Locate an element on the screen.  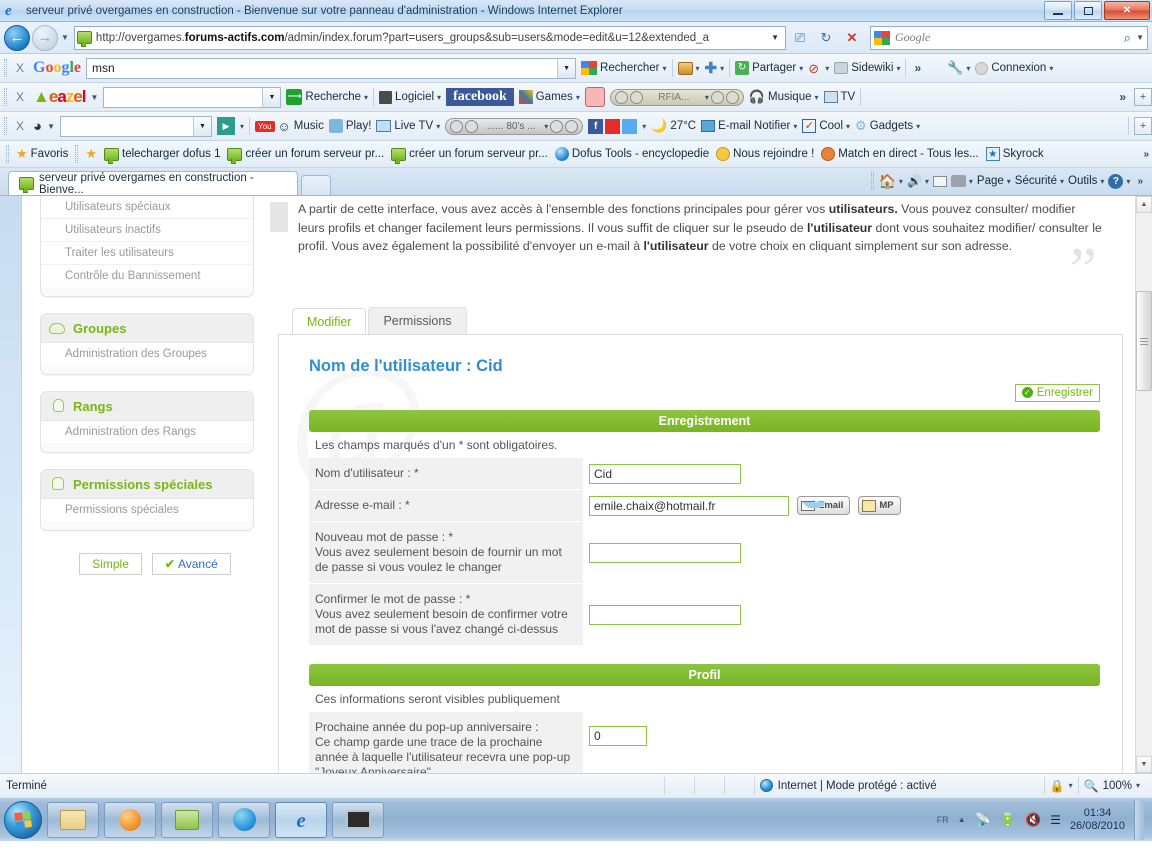
eazel-tv-button: TV is located at coordinates (839, 97).